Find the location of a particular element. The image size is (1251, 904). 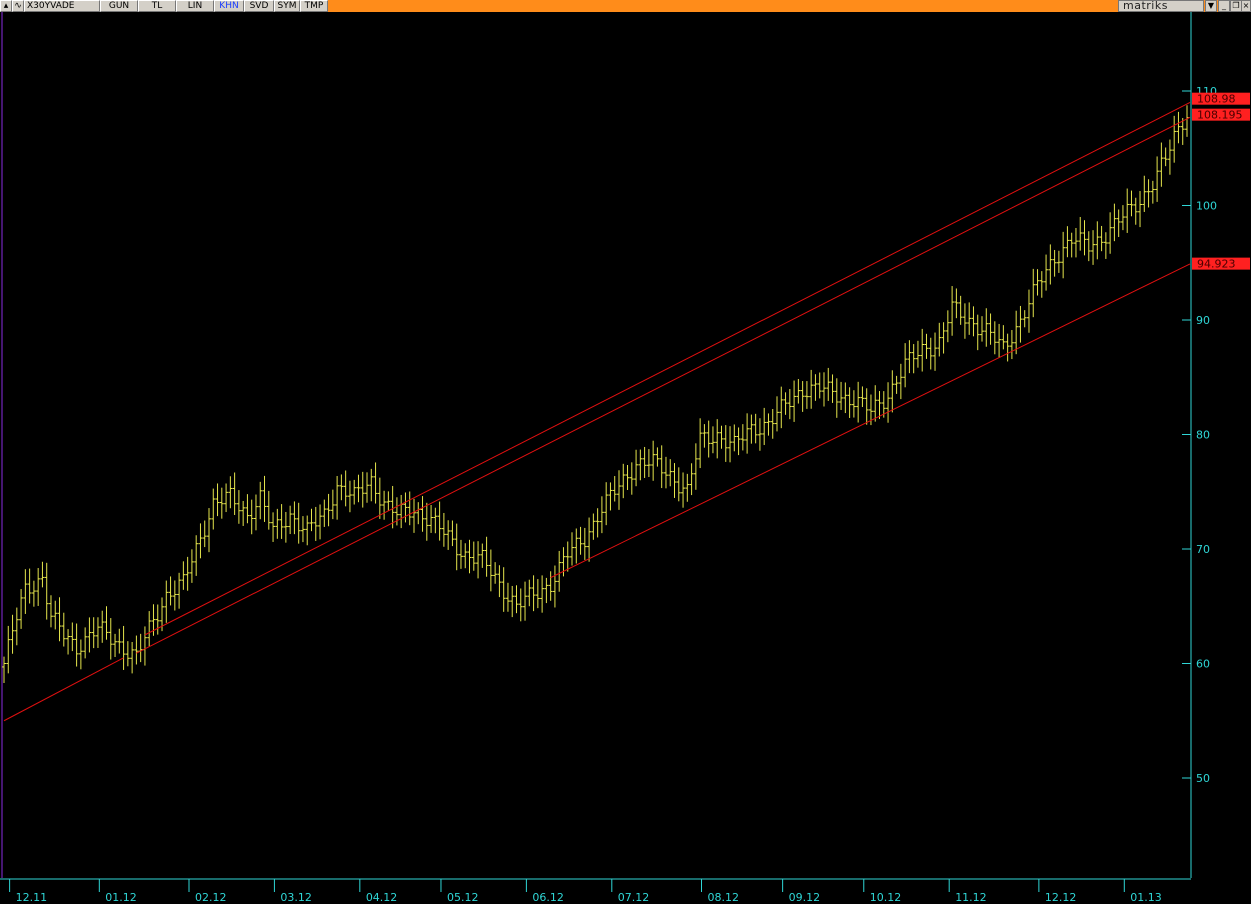

x-tick-label: 04.12 is located at coordinates (382, 897).